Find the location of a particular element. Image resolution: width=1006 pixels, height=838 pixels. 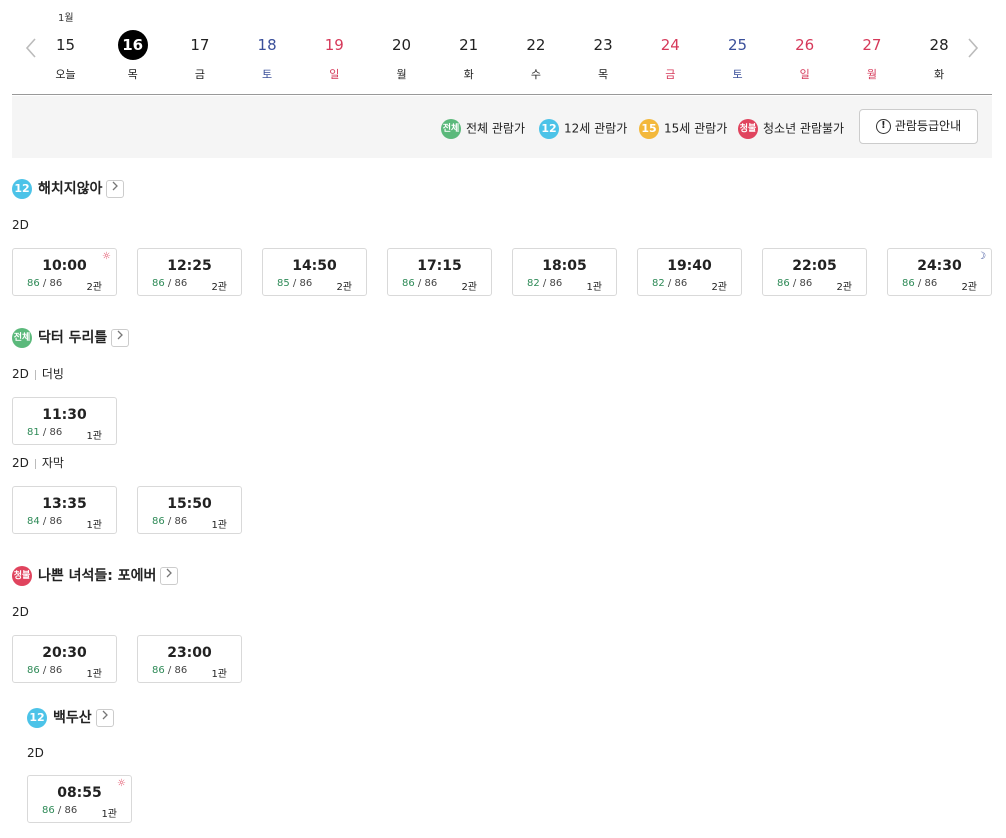

sun-icon: ☼ is located at coordinates (121, 783).